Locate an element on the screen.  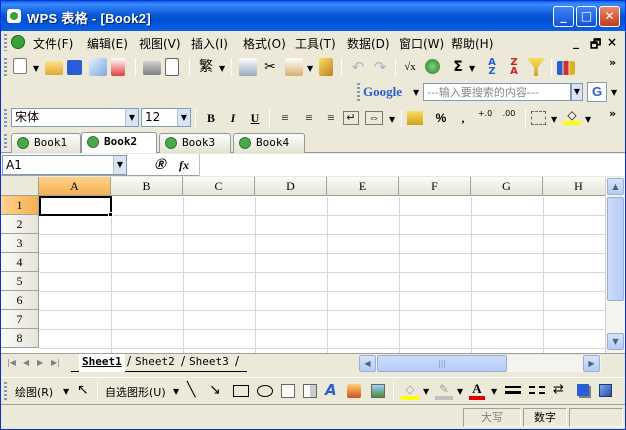
menu-tools: 工具(T) is located at coordinates (315, 43).